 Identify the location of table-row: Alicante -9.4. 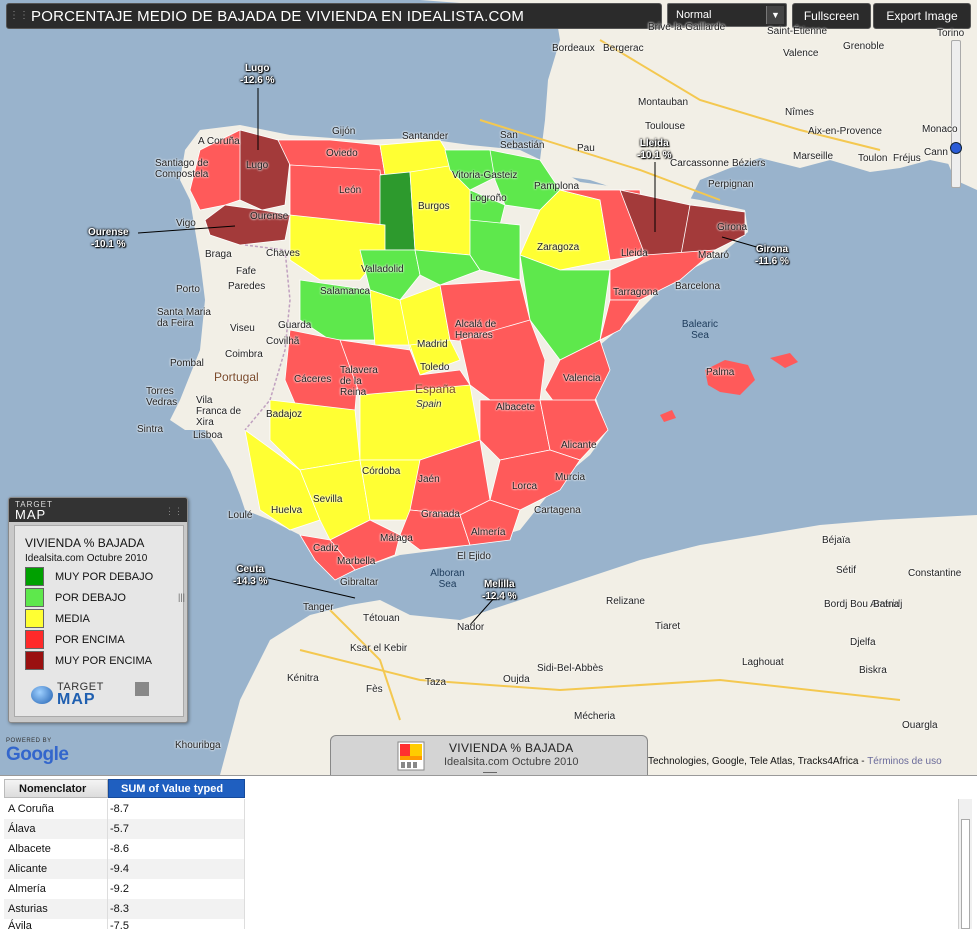
(124, 869).